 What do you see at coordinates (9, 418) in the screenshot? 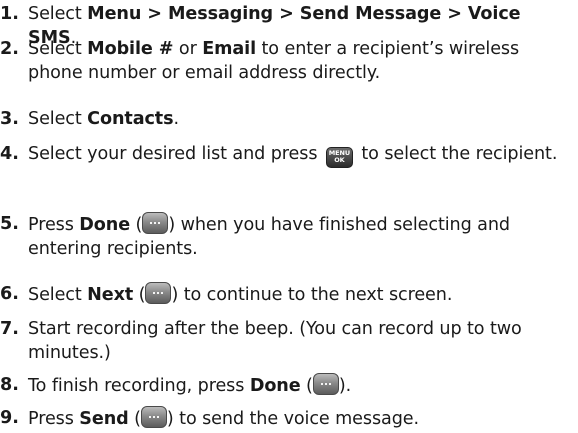
I see `step-number: 9.` at bounding box center [9, 418].